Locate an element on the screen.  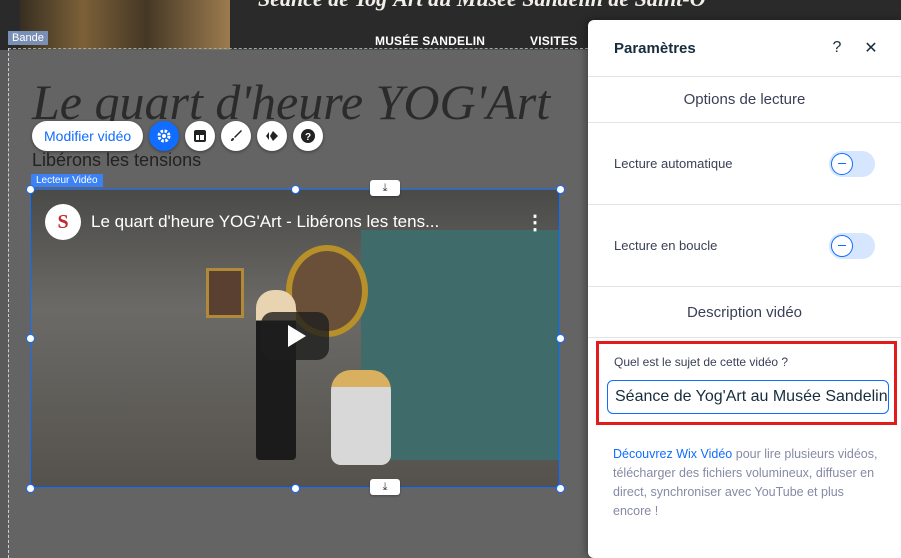
description-question: Quel est le sujet de cette vidéo ? is located at coordinates (701, 362).